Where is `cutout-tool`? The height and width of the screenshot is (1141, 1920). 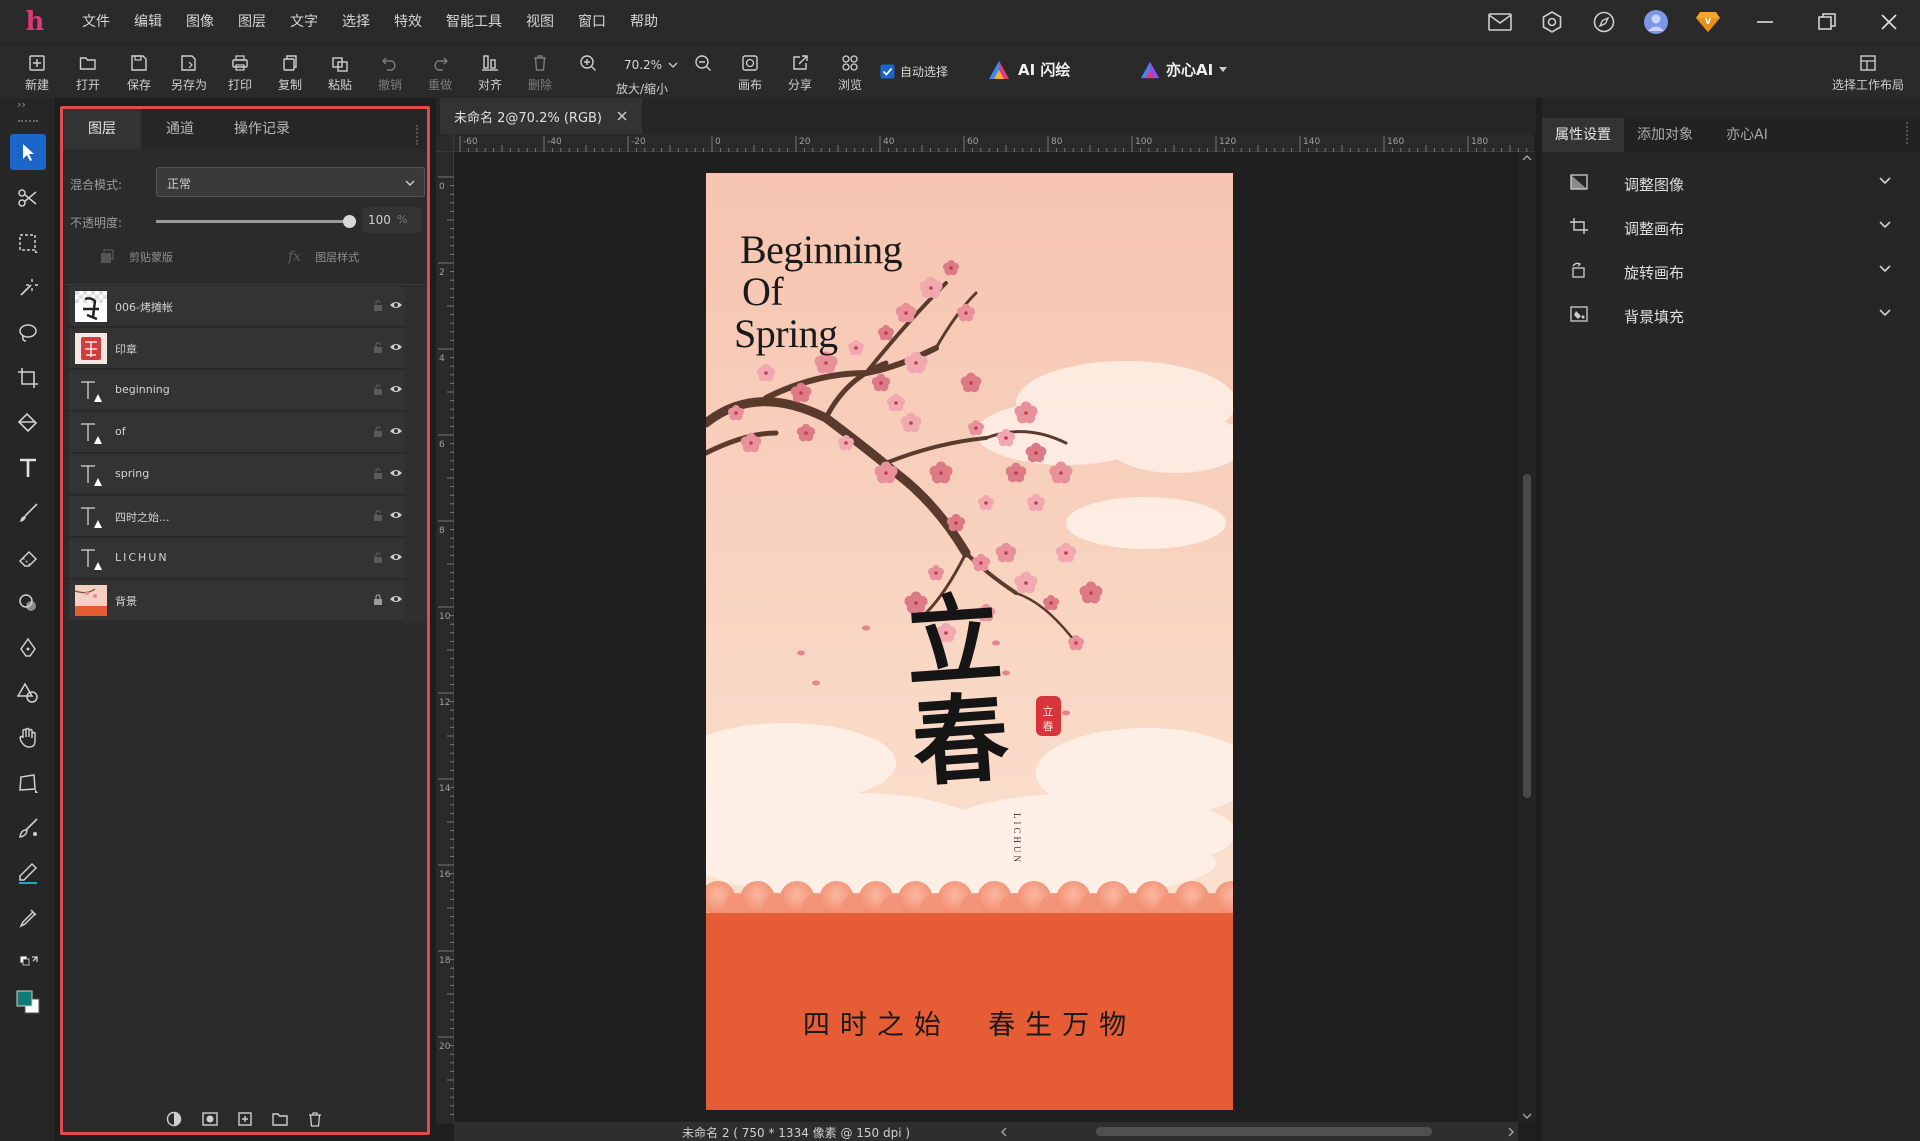 cutout-tool is located at coordinates (28, 198).